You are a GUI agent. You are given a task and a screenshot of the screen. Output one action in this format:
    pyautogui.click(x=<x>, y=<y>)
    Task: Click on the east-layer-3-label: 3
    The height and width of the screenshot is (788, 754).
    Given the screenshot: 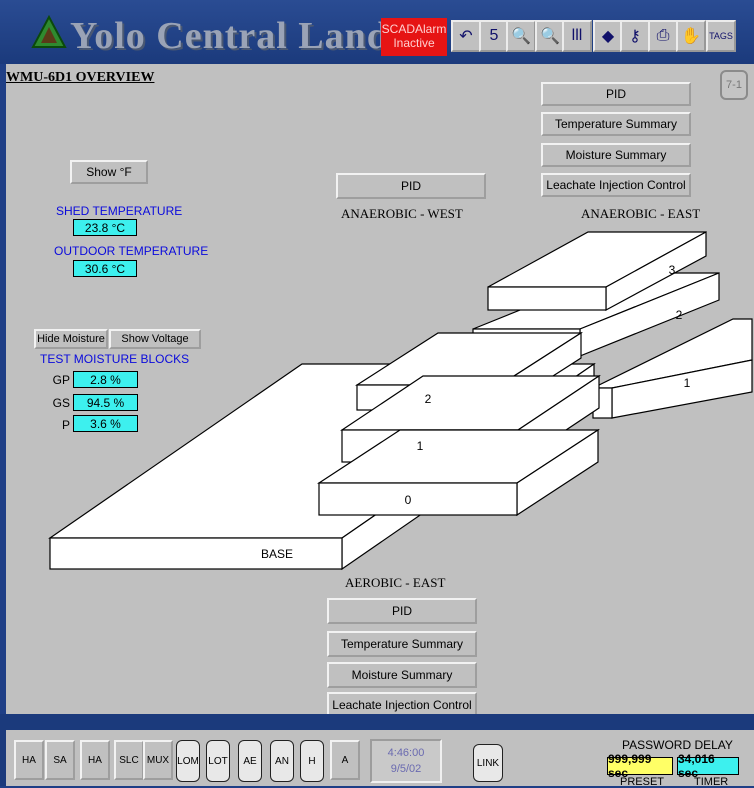 What is the action you would take?
    pyautogui.click(x=672, y=270)
    